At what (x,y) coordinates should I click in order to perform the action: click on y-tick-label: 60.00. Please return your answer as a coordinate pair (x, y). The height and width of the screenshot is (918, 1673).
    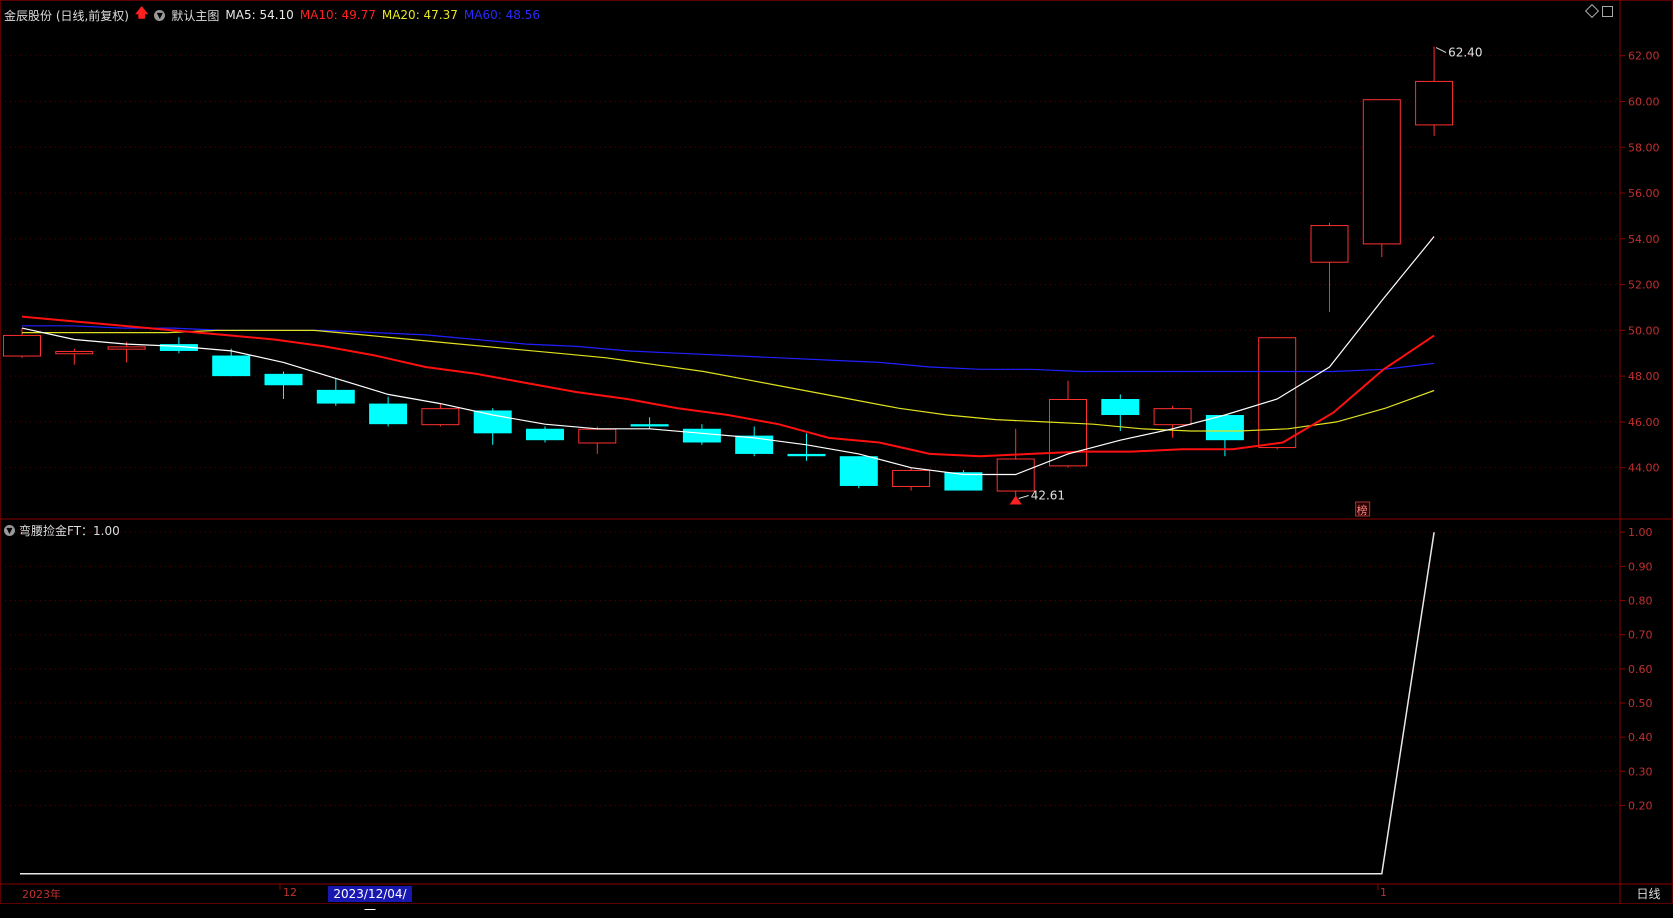
    Looking at the image, I should click on (1644, 102).